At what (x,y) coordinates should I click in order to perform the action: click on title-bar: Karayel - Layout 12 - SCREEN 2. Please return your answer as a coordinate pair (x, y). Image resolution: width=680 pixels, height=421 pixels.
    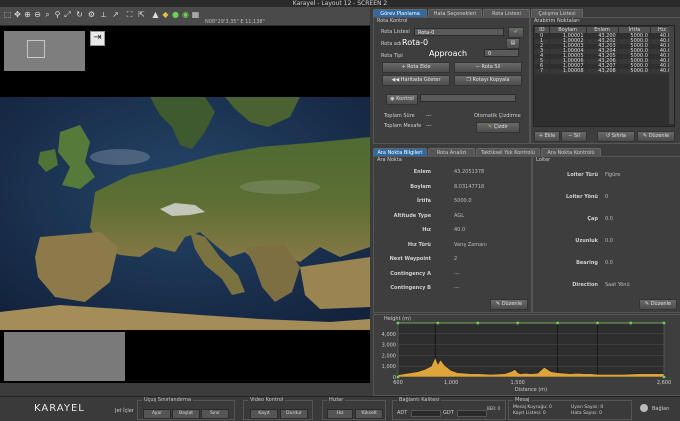
    Looking at the image, I should click on (340, 3).